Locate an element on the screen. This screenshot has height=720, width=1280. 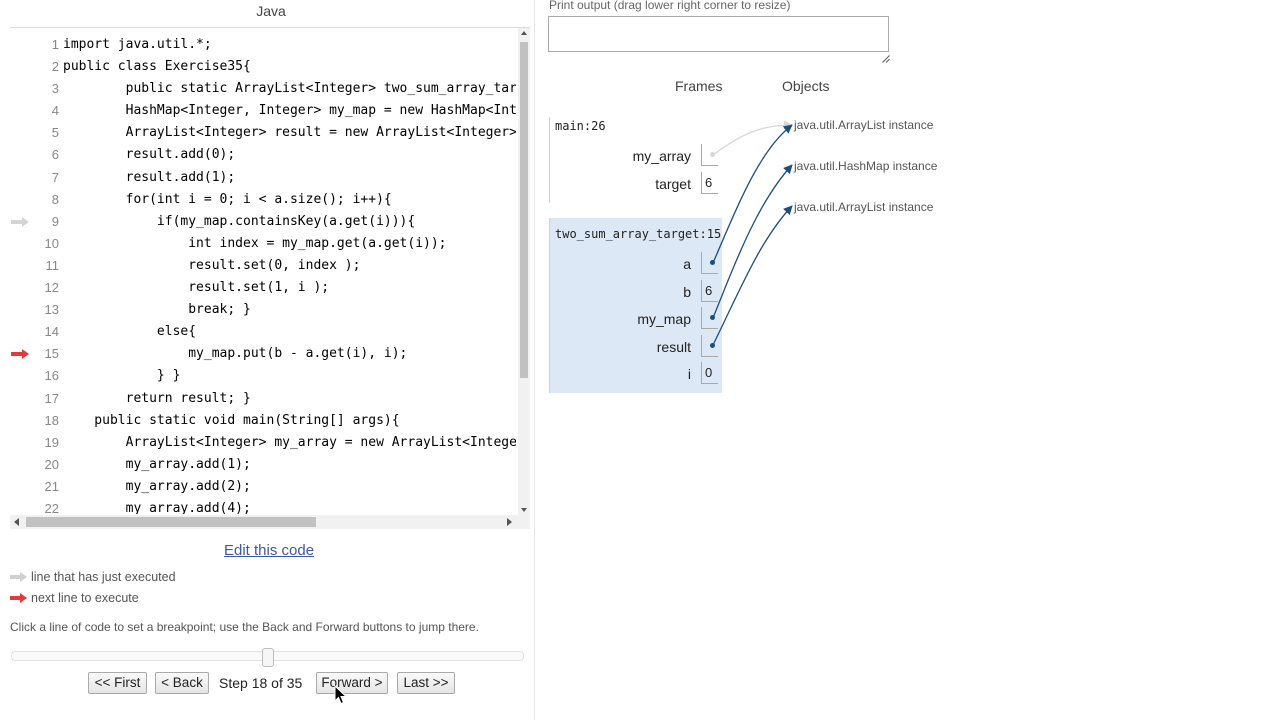
line-code: my_array.add(4); is located at coordinates (157, 507).